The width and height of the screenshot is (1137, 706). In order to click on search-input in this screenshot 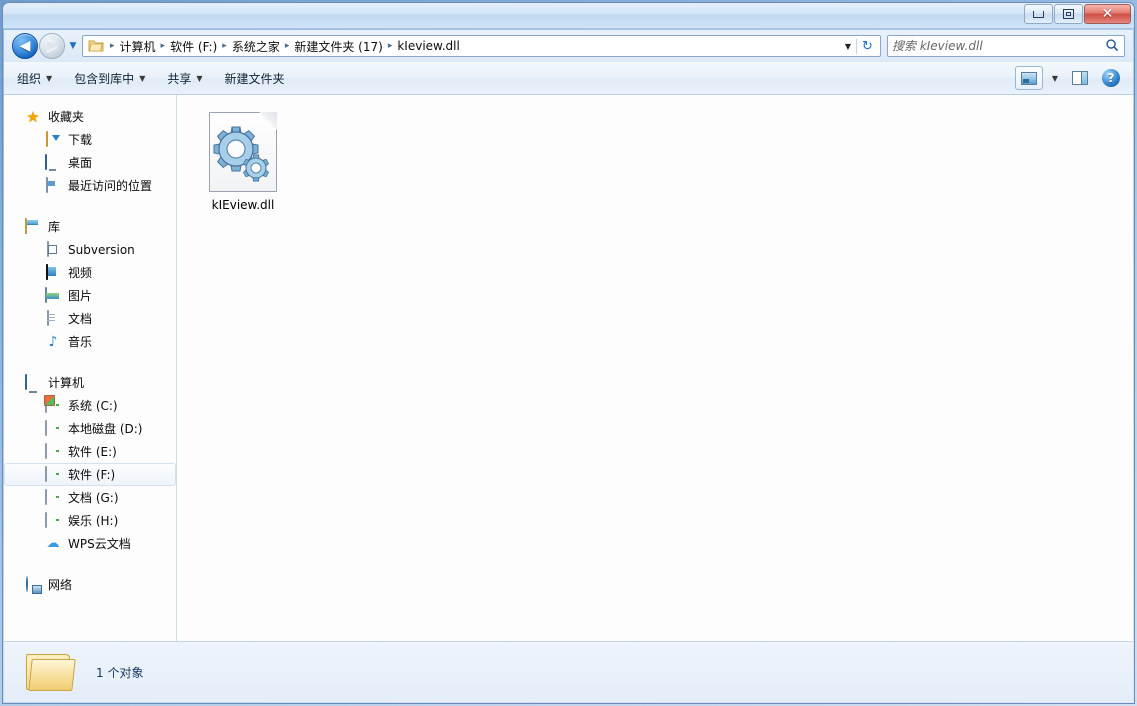, I will do `click(999, 46)`.